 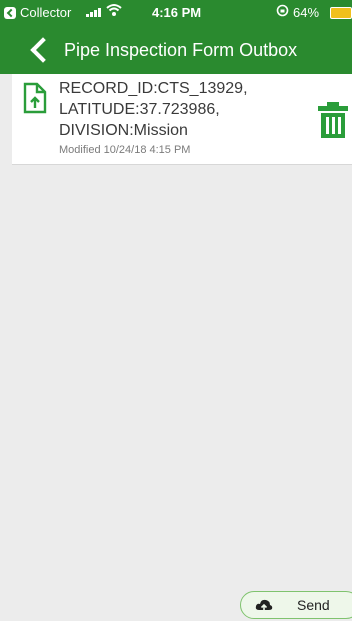 What do you see at coordinates (333, 120) in the screenshot?
I see `trash-icon` at bounding box center [333, 120].